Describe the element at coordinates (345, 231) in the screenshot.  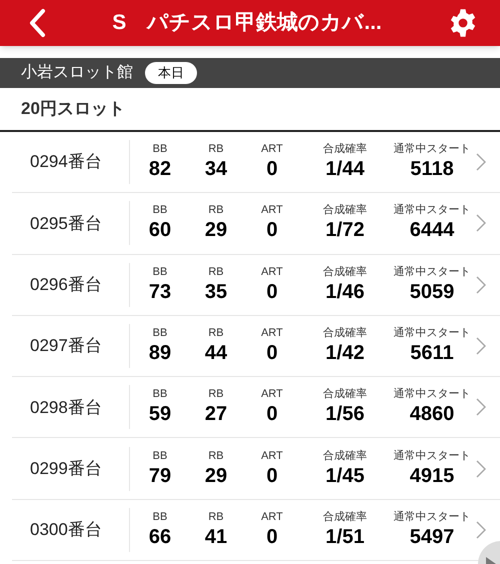
I see `stat-value: 1/72` at that location.